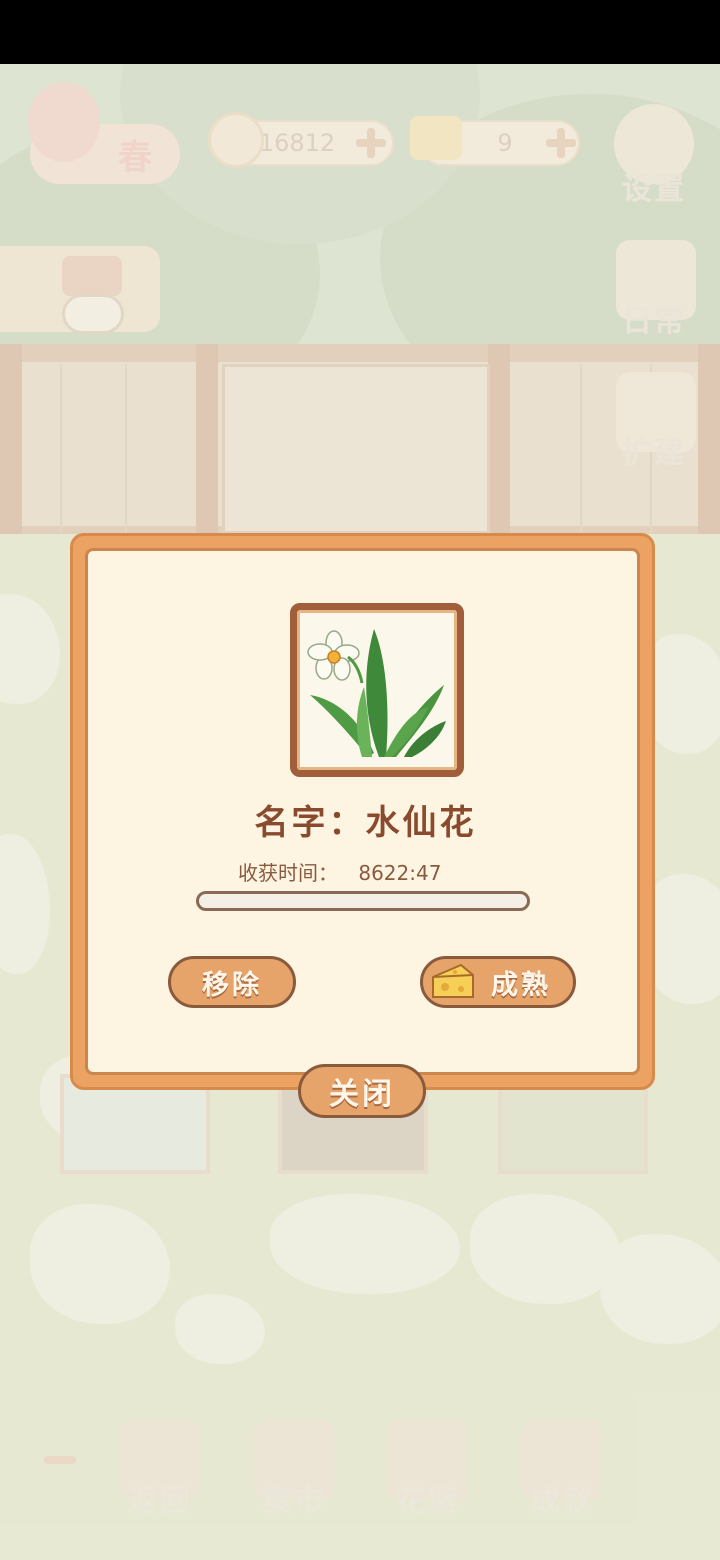 The width and height of the screenshot is (720, 1560). I want to click on narcissus-flower-icon, so click(376, 693).